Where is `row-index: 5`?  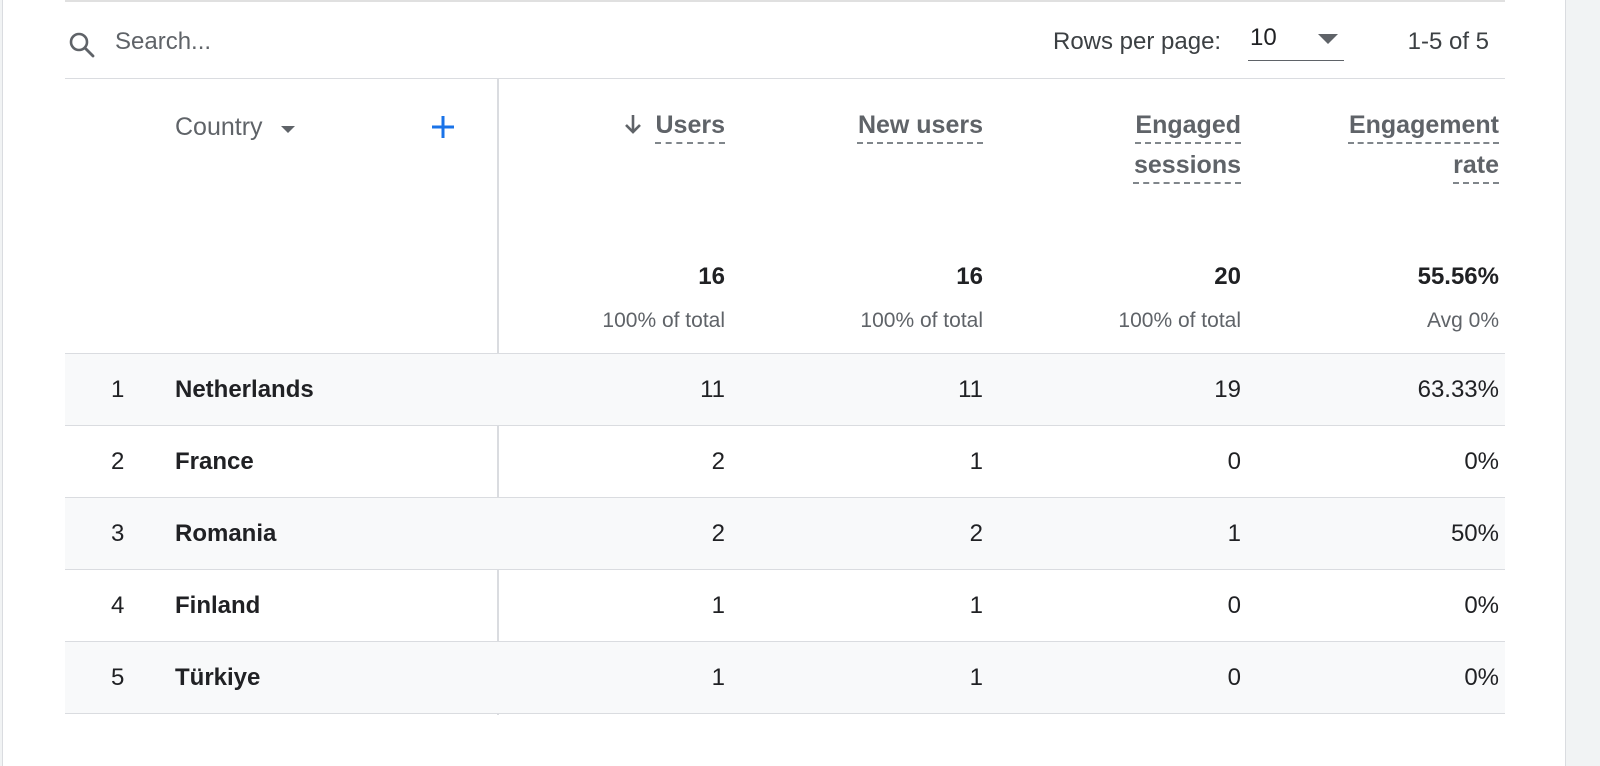
row-index: 5 is located at coordinates (118, 677).